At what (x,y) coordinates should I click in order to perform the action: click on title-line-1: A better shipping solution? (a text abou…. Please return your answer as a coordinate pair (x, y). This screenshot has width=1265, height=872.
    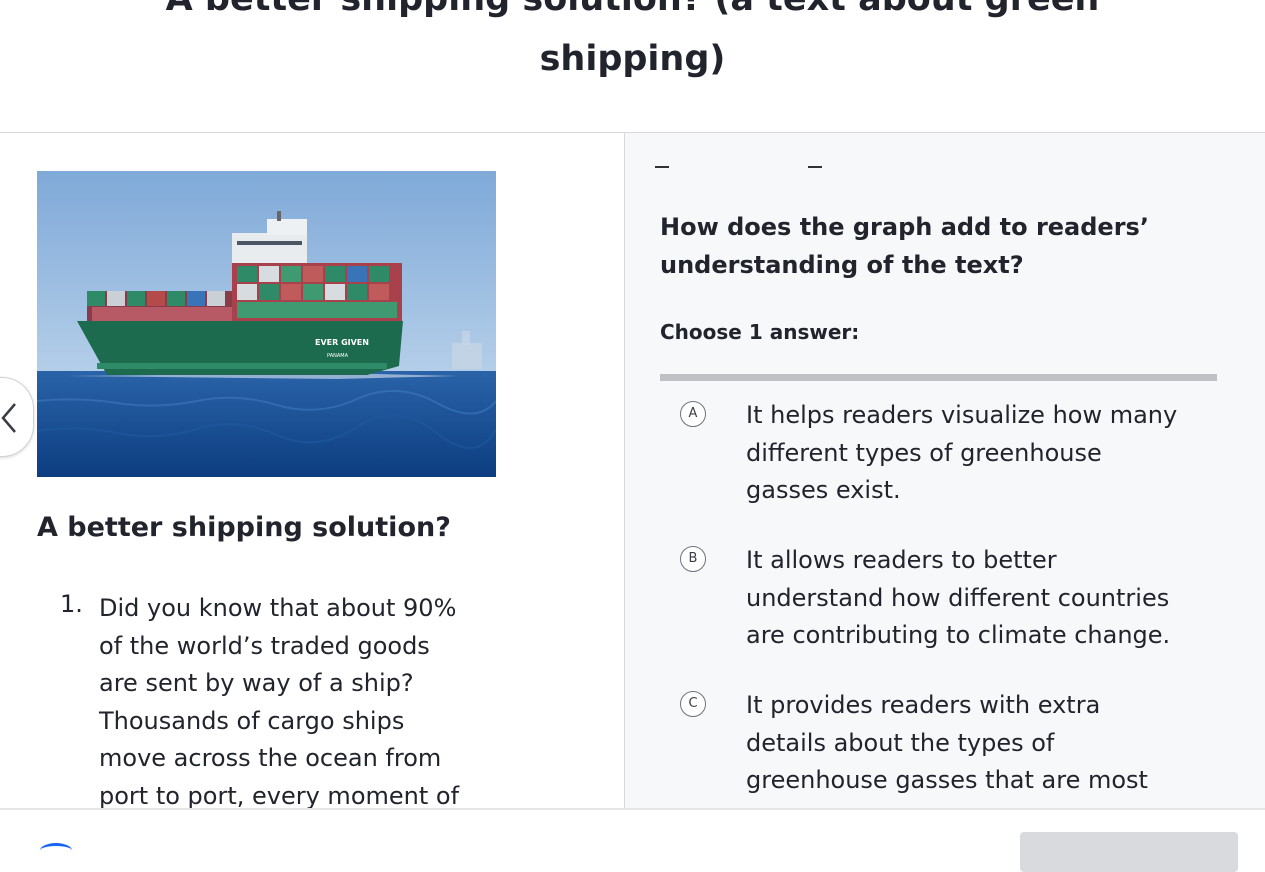
    Looking at the image, I should click on (632, 12).